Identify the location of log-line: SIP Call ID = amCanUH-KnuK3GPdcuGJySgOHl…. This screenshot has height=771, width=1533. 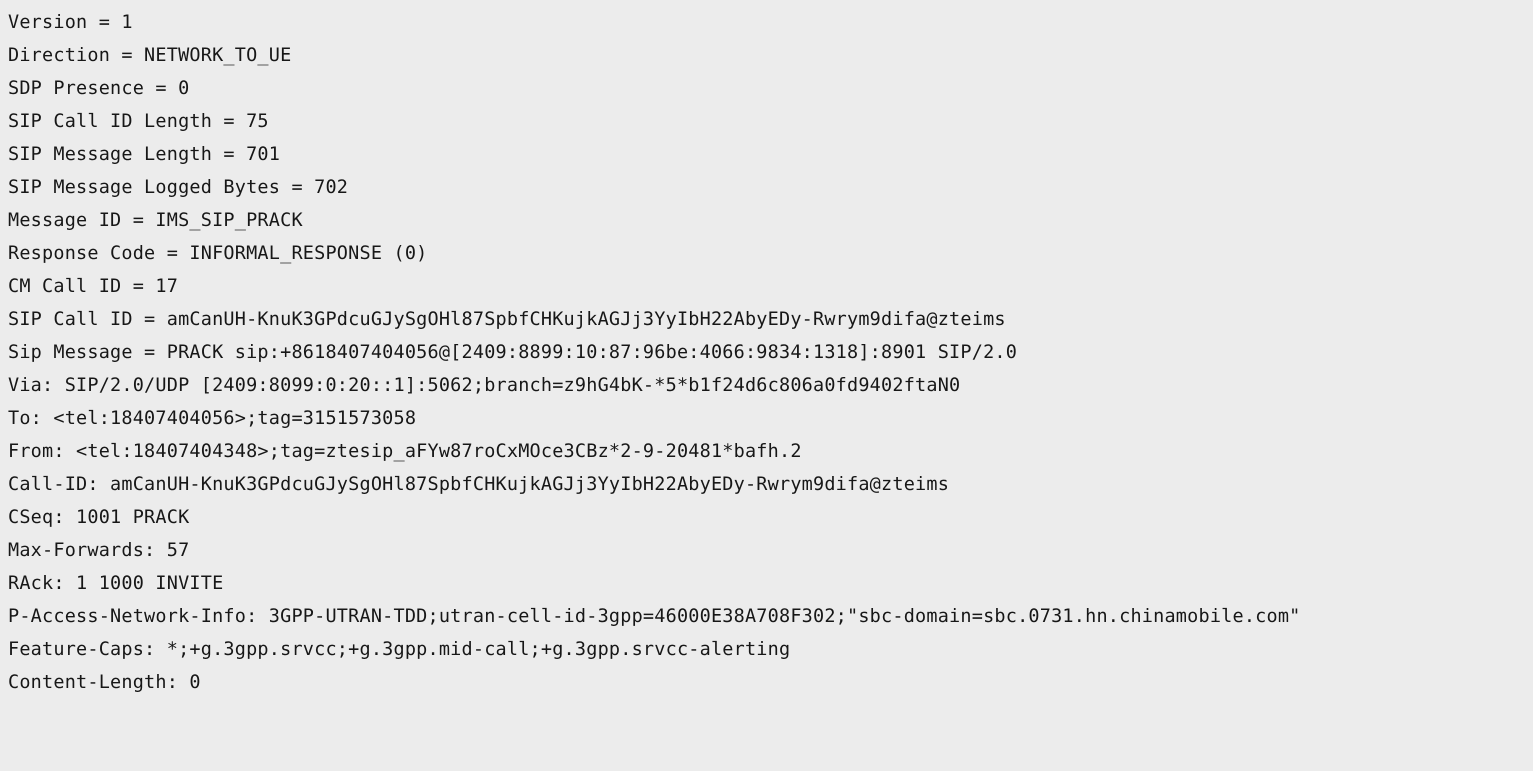
(507, 319).